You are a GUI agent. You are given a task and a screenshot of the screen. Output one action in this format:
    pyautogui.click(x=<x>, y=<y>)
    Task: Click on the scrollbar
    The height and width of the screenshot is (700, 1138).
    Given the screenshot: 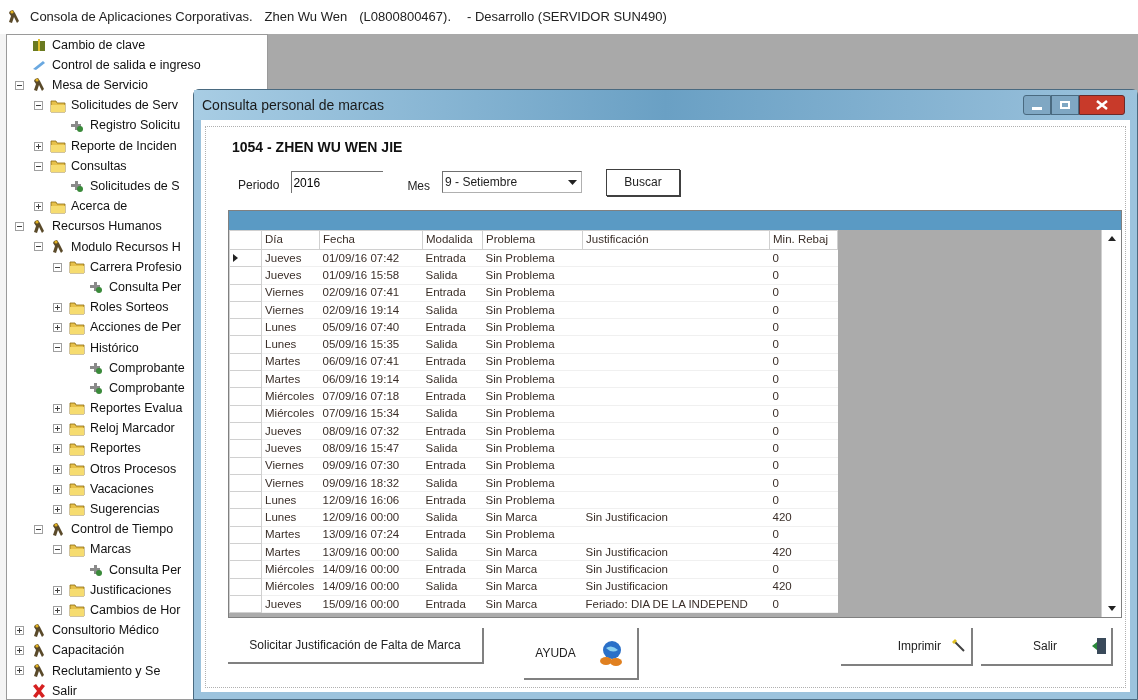 What is the action you would take?
    pyautogui.click(x=1111, y=423)
    